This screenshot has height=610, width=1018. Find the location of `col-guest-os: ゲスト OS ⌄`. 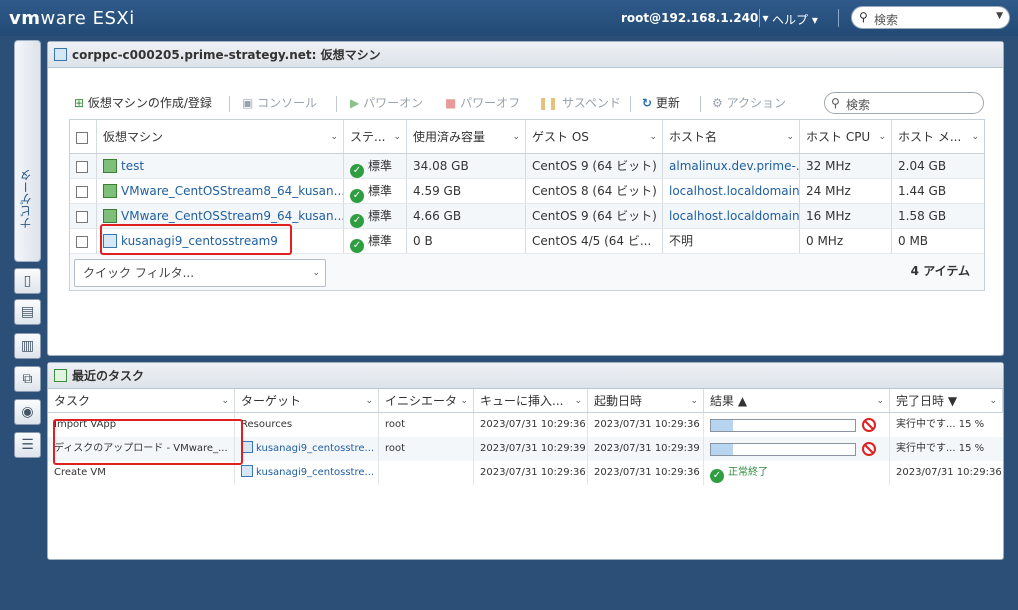

col-guest-os: ゲスト OS ⌄ is located at coordinates (594, 136).